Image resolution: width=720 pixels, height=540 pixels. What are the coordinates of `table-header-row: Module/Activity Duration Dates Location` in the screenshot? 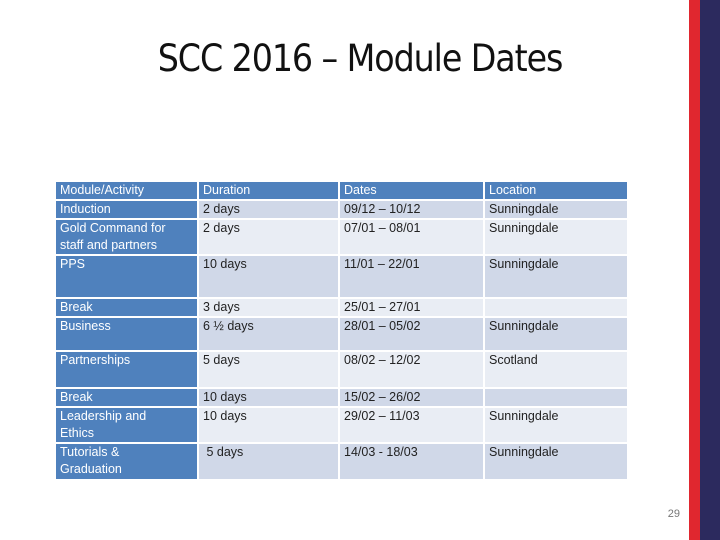 It's located at (341, 190).